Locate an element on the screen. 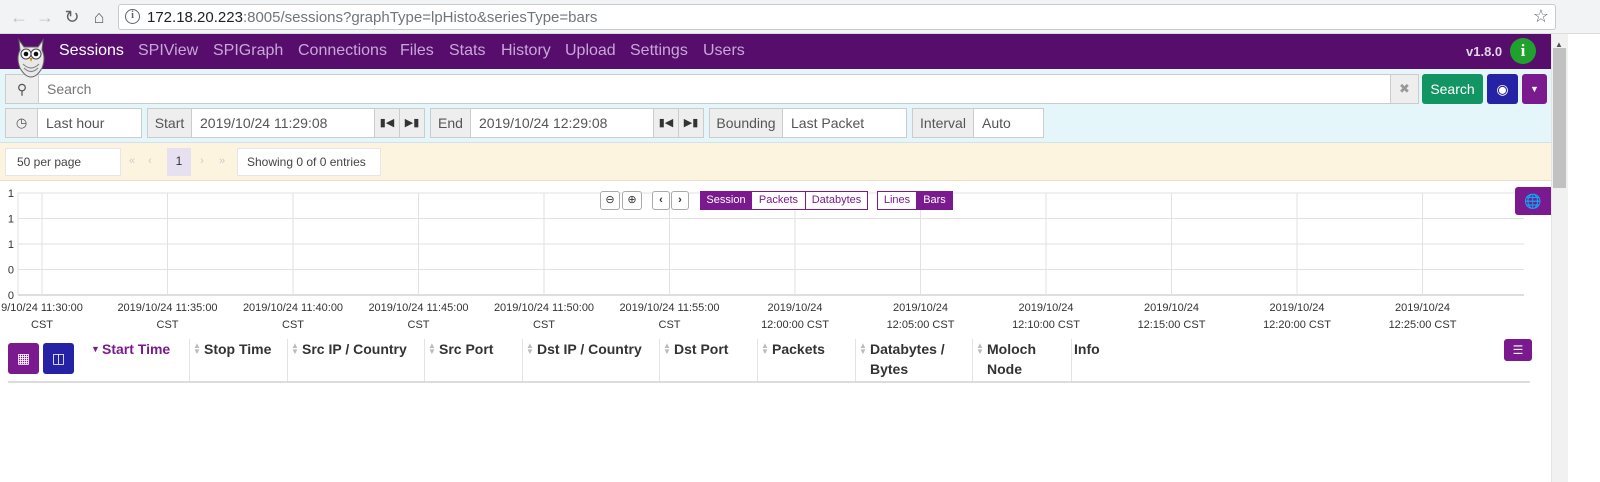 Image resolution: width=1600 pixels, height=482 pixels. pan-left-icon: ‹ is located at coordinates (661, 200).